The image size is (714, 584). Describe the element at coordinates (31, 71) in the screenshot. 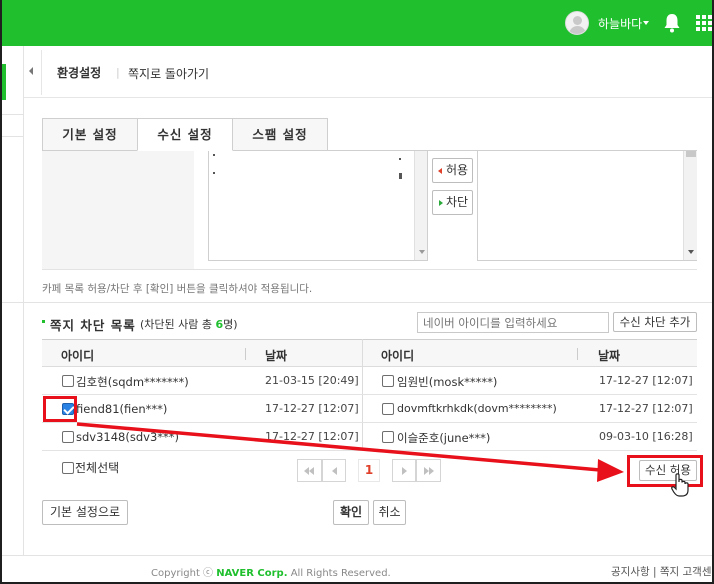

I see `collapse-sidebar-icon` at that location.